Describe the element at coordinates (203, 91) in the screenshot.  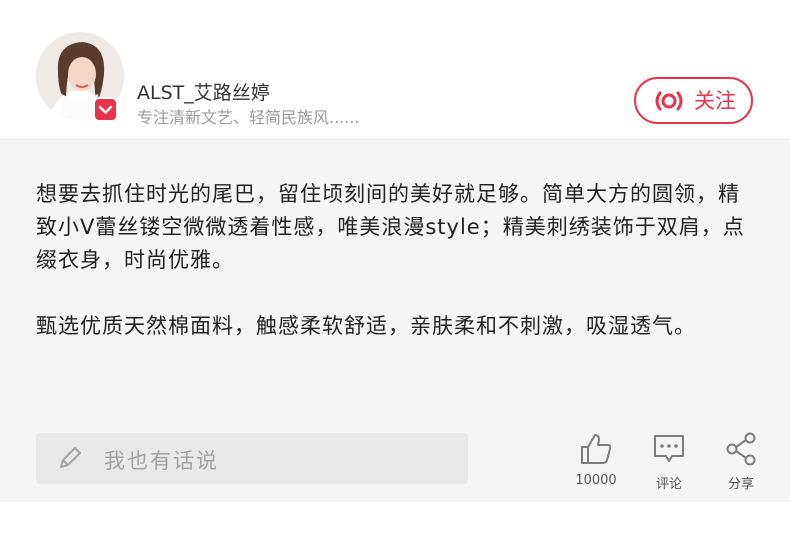
I see `username: ALST_艾路丝婷` at that location.